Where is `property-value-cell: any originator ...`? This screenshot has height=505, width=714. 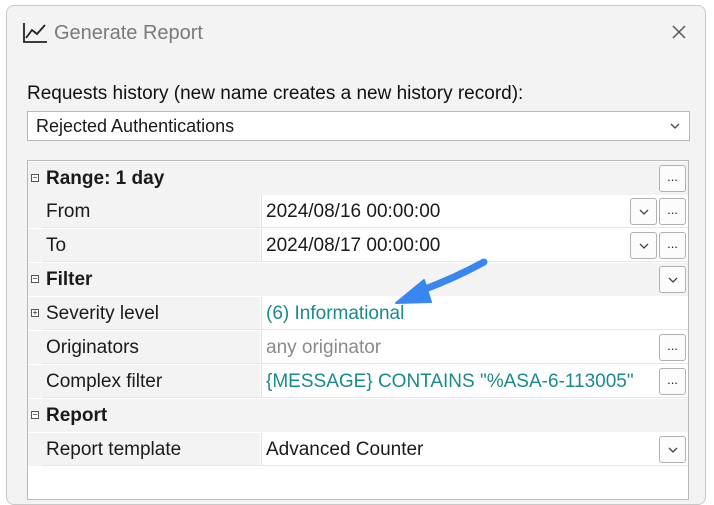
property-value-cell: any originator ... is located at coordinates (474, 347).